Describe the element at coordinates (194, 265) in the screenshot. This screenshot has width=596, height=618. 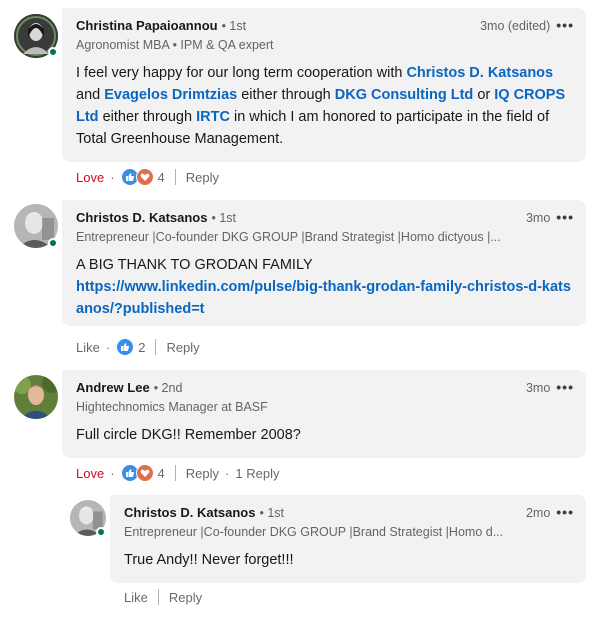
I see `text-line: A BIG THANK TO GRODAN FAMILY` at that location.